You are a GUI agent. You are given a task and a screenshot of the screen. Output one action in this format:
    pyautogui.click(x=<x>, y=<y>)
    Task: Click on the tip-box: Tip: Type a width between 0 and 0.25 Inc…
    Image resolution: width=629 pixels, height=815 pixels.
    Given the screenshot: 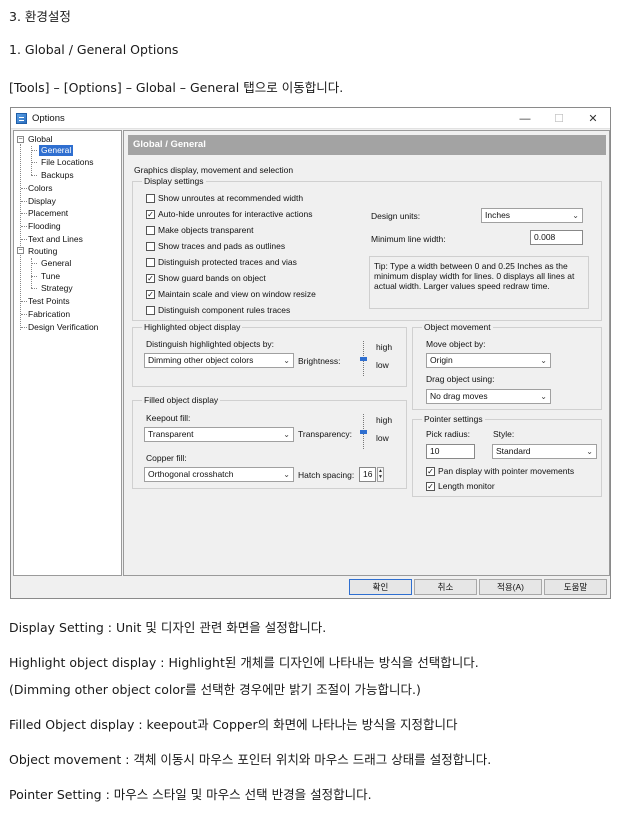 What is the action you would take?
    pyautogui.click(x=479, y=282)
    